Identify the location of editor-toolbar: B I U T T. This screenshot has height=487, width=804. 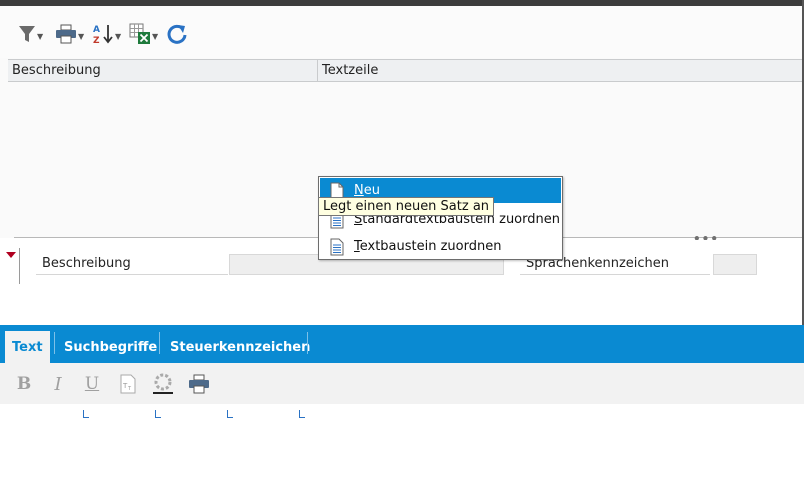
(402, 383).